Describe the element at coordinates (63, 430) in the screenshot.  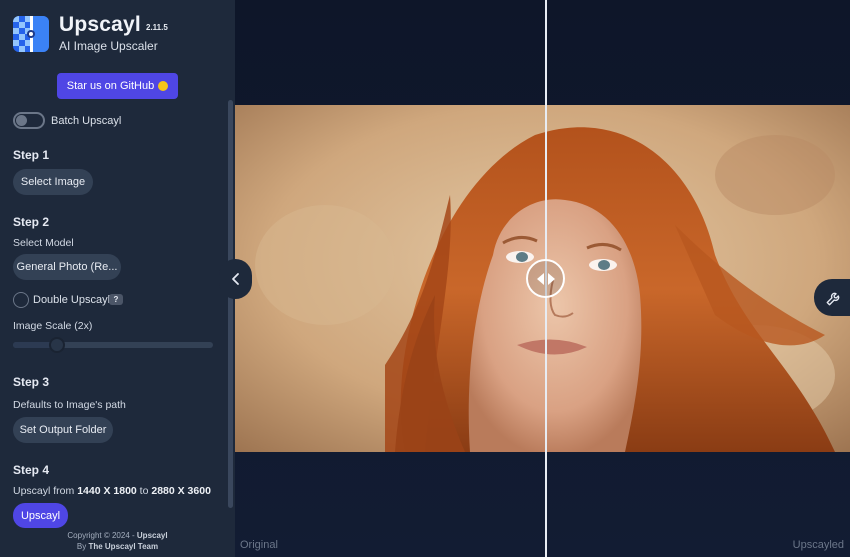
I see `set-output-folder-button: Set Output Folder` at that location.